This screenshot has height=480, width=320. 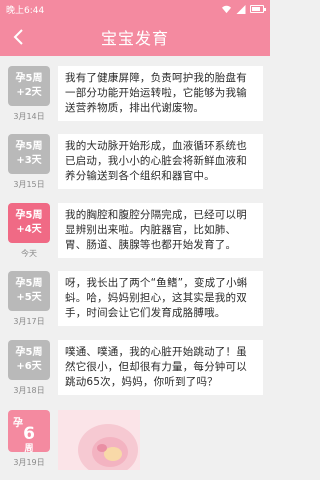 What do you see at coordinates (258, 9) in the screenshot?
I see `battery-icon` at bounding box center [258, 9].